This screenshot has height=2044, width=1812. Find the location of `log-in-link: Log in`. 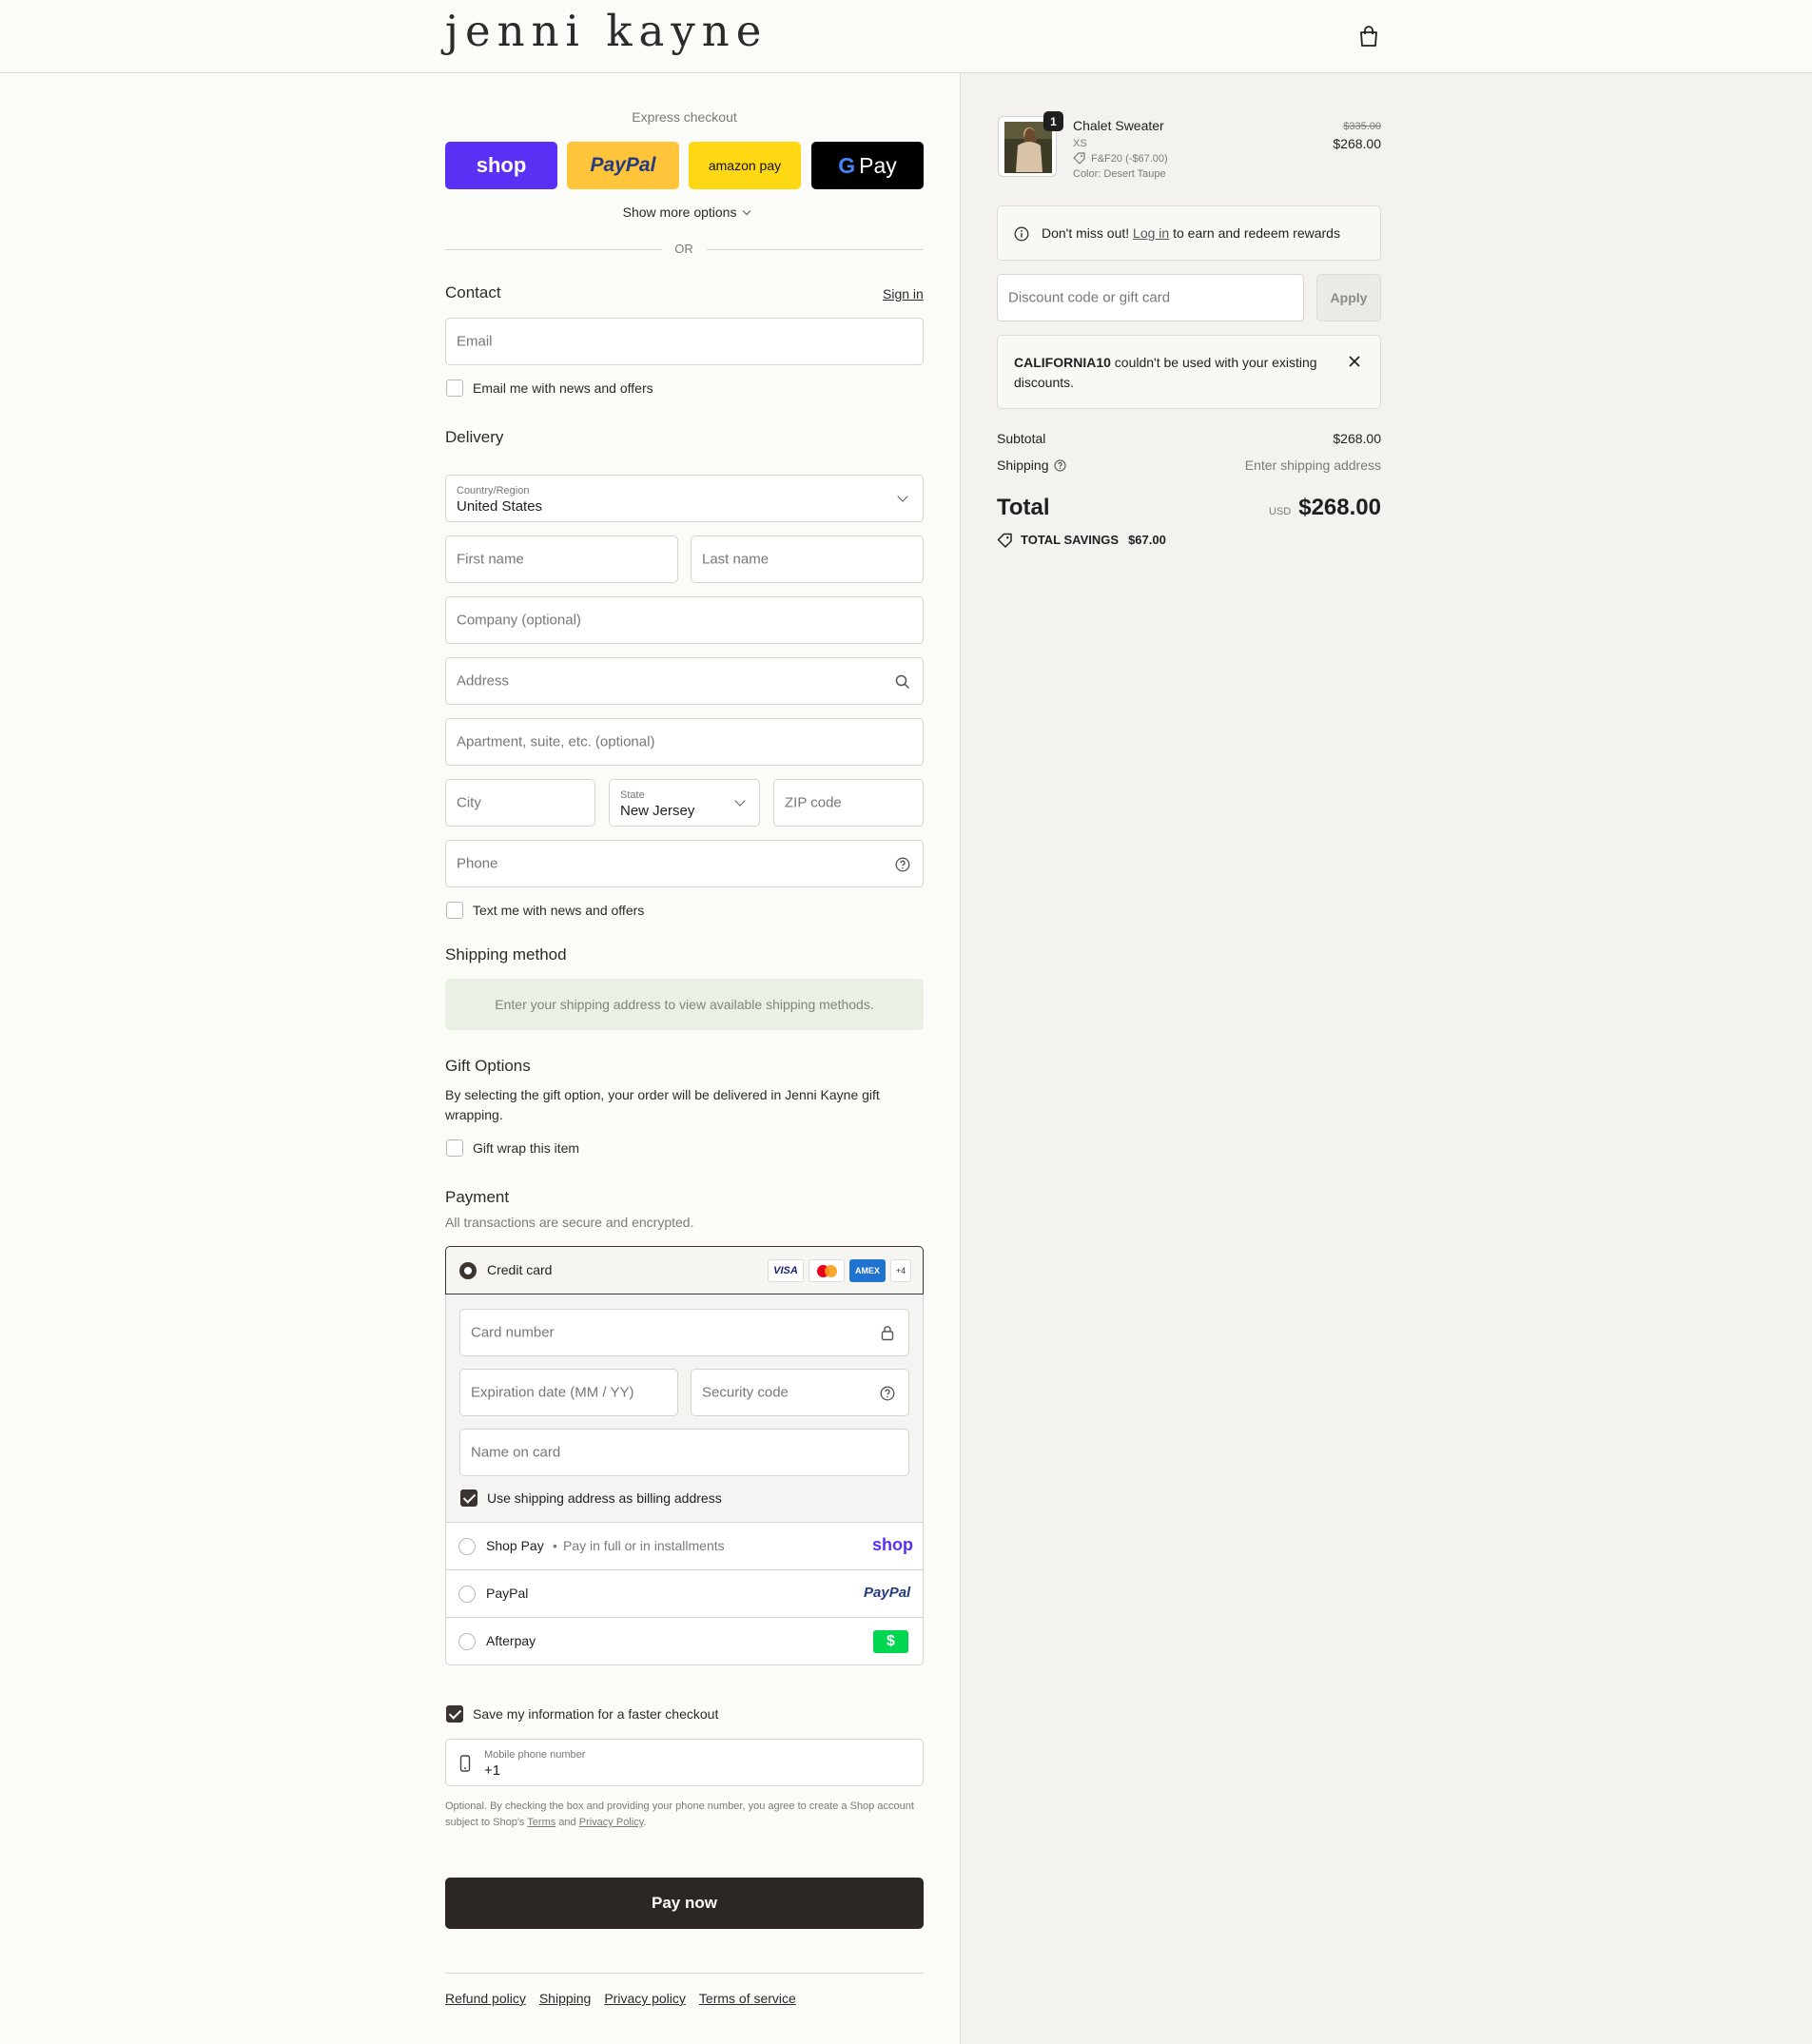

log-in-link: Log in is located at coordinates (1151, 233).